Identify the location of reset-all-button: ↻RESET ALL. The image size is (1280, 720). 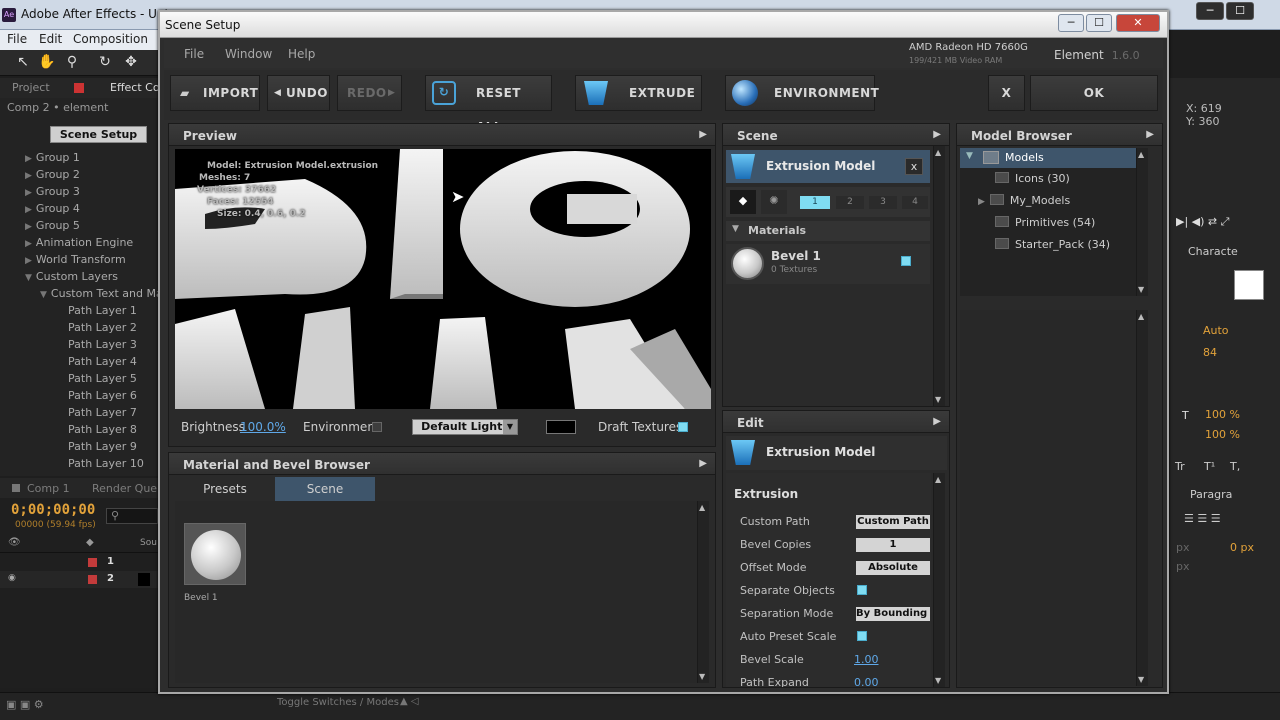
(488, 104).